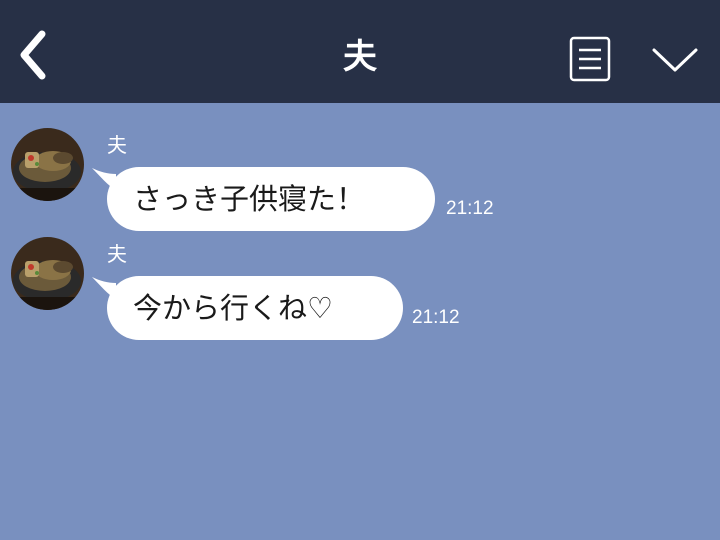  Describe the element at coordinates (255, 308) in the screenshot. I see `message-bubble: 今から行くね♡` at that location.